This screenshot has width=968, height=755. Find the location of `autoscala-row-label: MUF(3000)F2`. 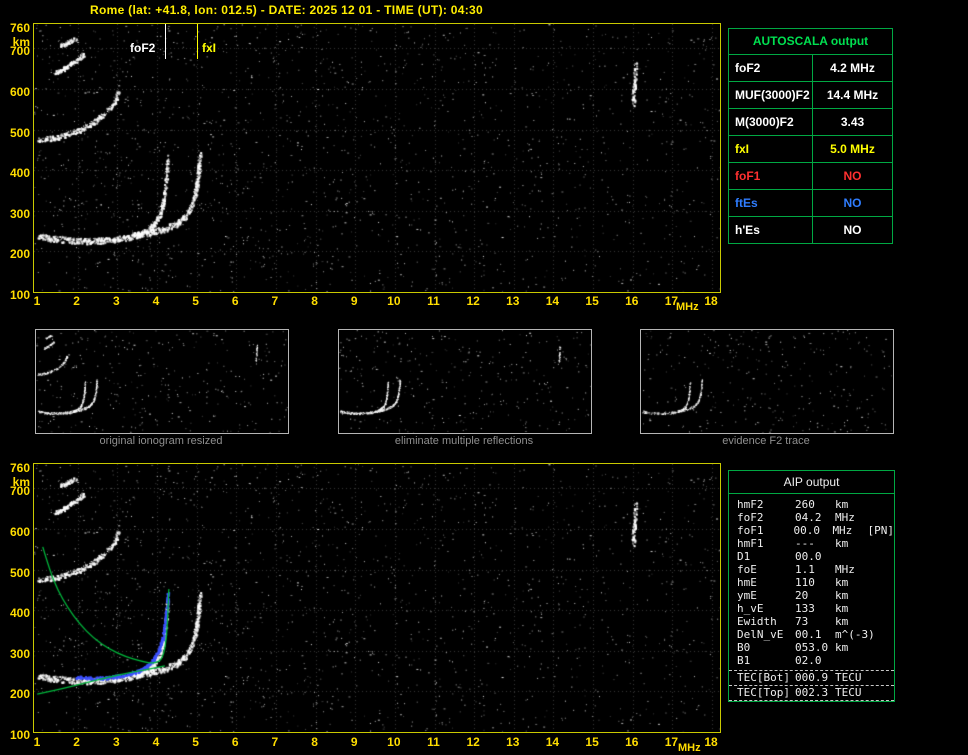

autoscala-row-label: MUF(3000)F2 is located at coordinates (771, 95).